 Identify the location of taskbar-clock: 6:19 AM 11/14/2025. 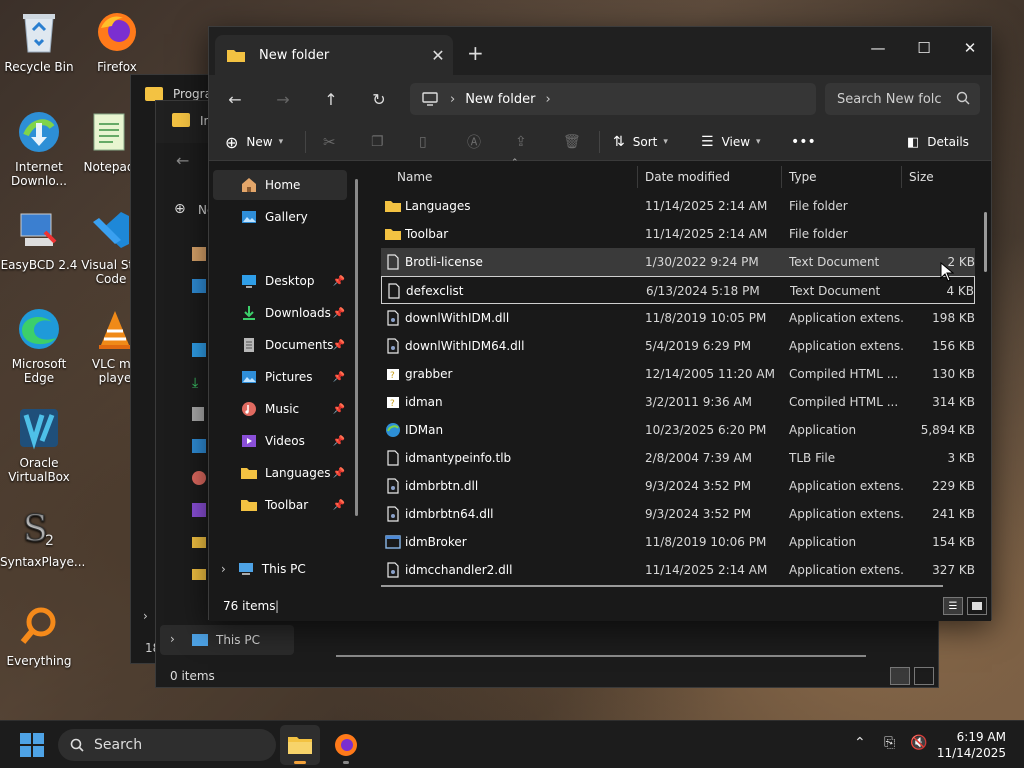
(971, 745).